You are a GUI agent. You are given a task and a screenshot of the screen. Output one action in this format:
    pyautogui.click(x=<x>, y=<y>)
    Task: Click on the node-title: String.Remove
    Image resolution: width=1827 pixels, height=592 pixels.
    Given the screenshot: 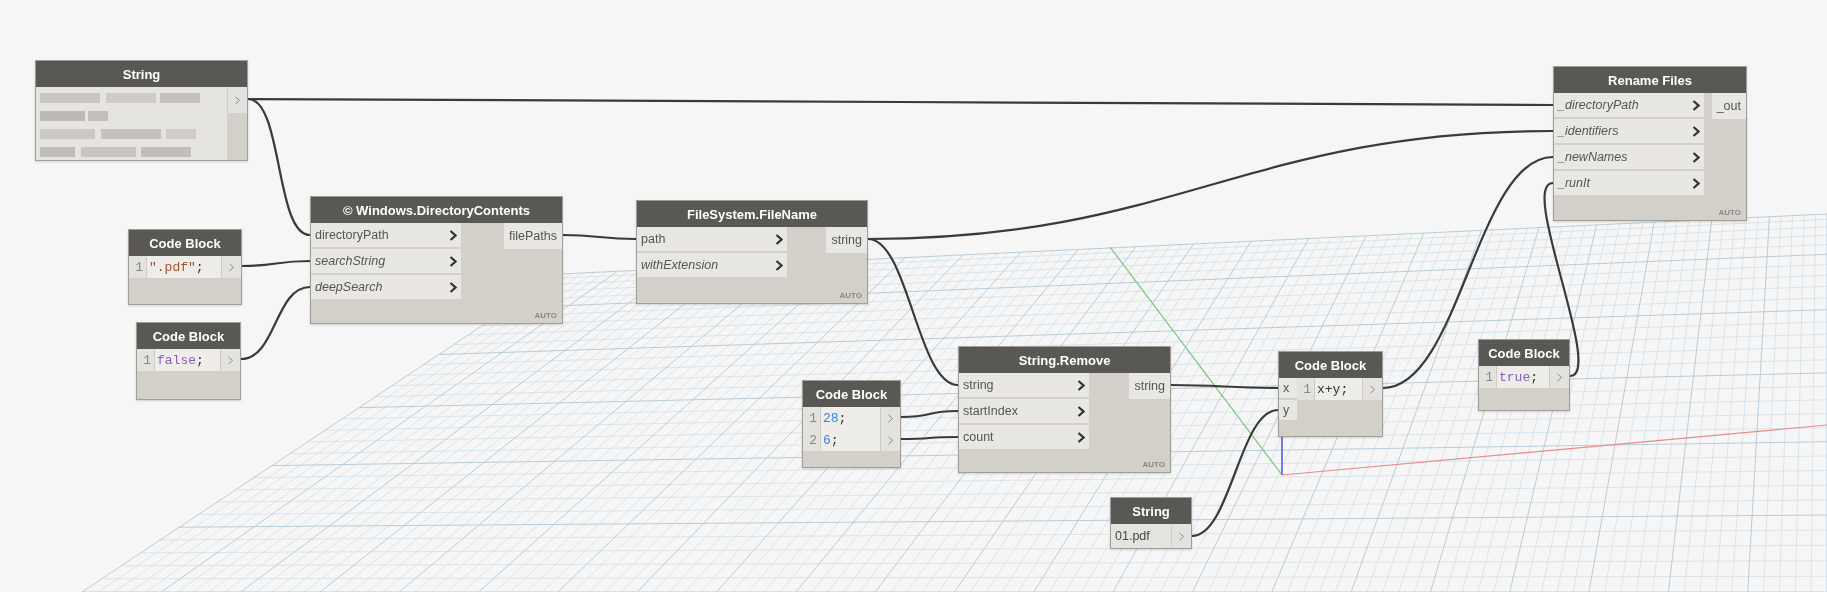 What is the action you would take?
    pyautogui.click(x=1064, y=360)
    